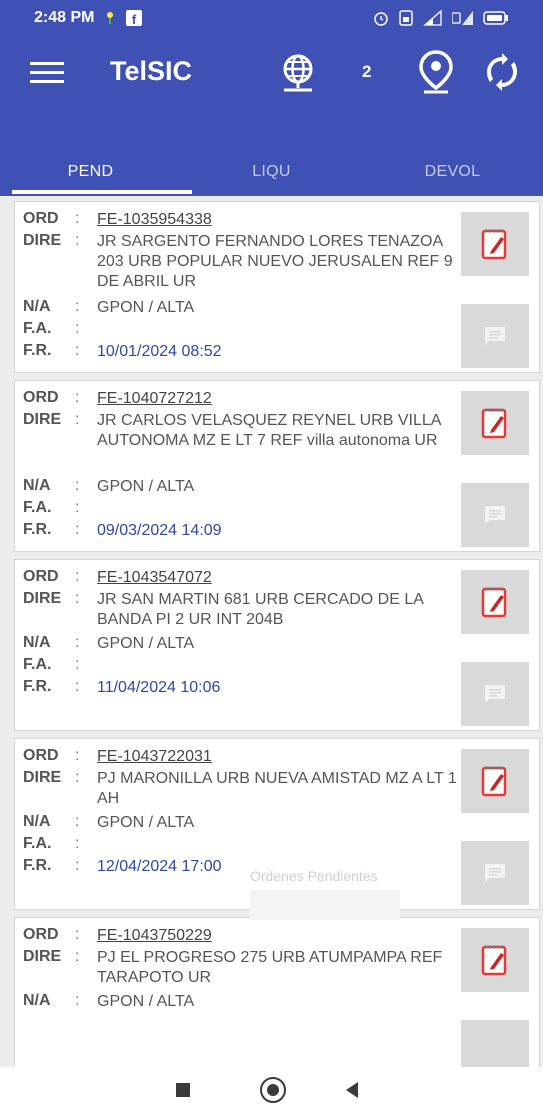 The height and width of the screenshot is (1115, 543). Describe the element at coordinates (47, 72) in the screenshot. I see `menu-icon` at that location.